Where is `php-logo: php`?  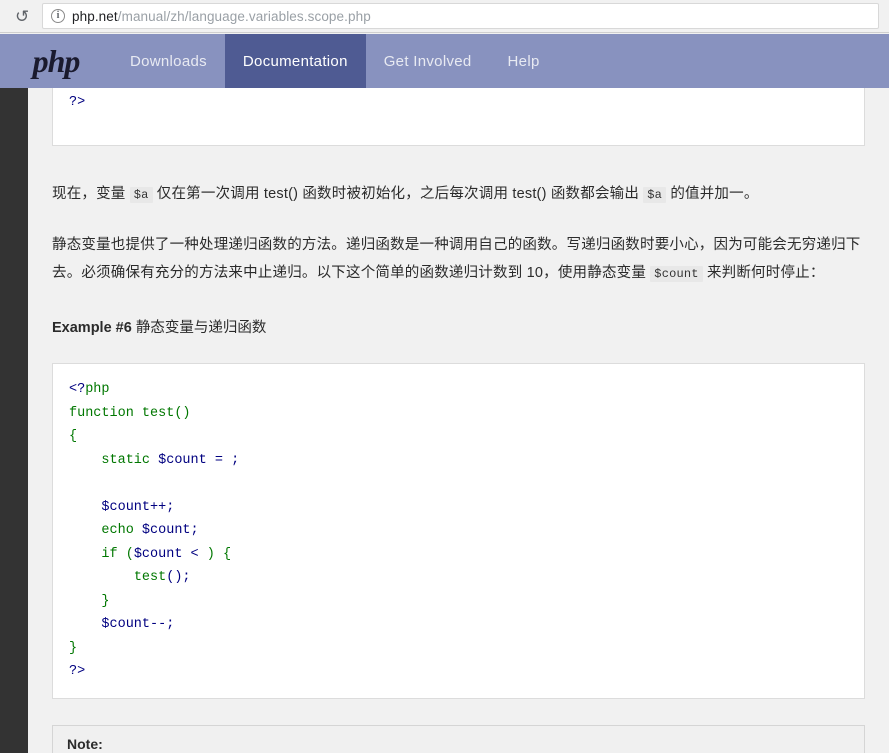 php-logo: php is located at coordinates (56, 61).